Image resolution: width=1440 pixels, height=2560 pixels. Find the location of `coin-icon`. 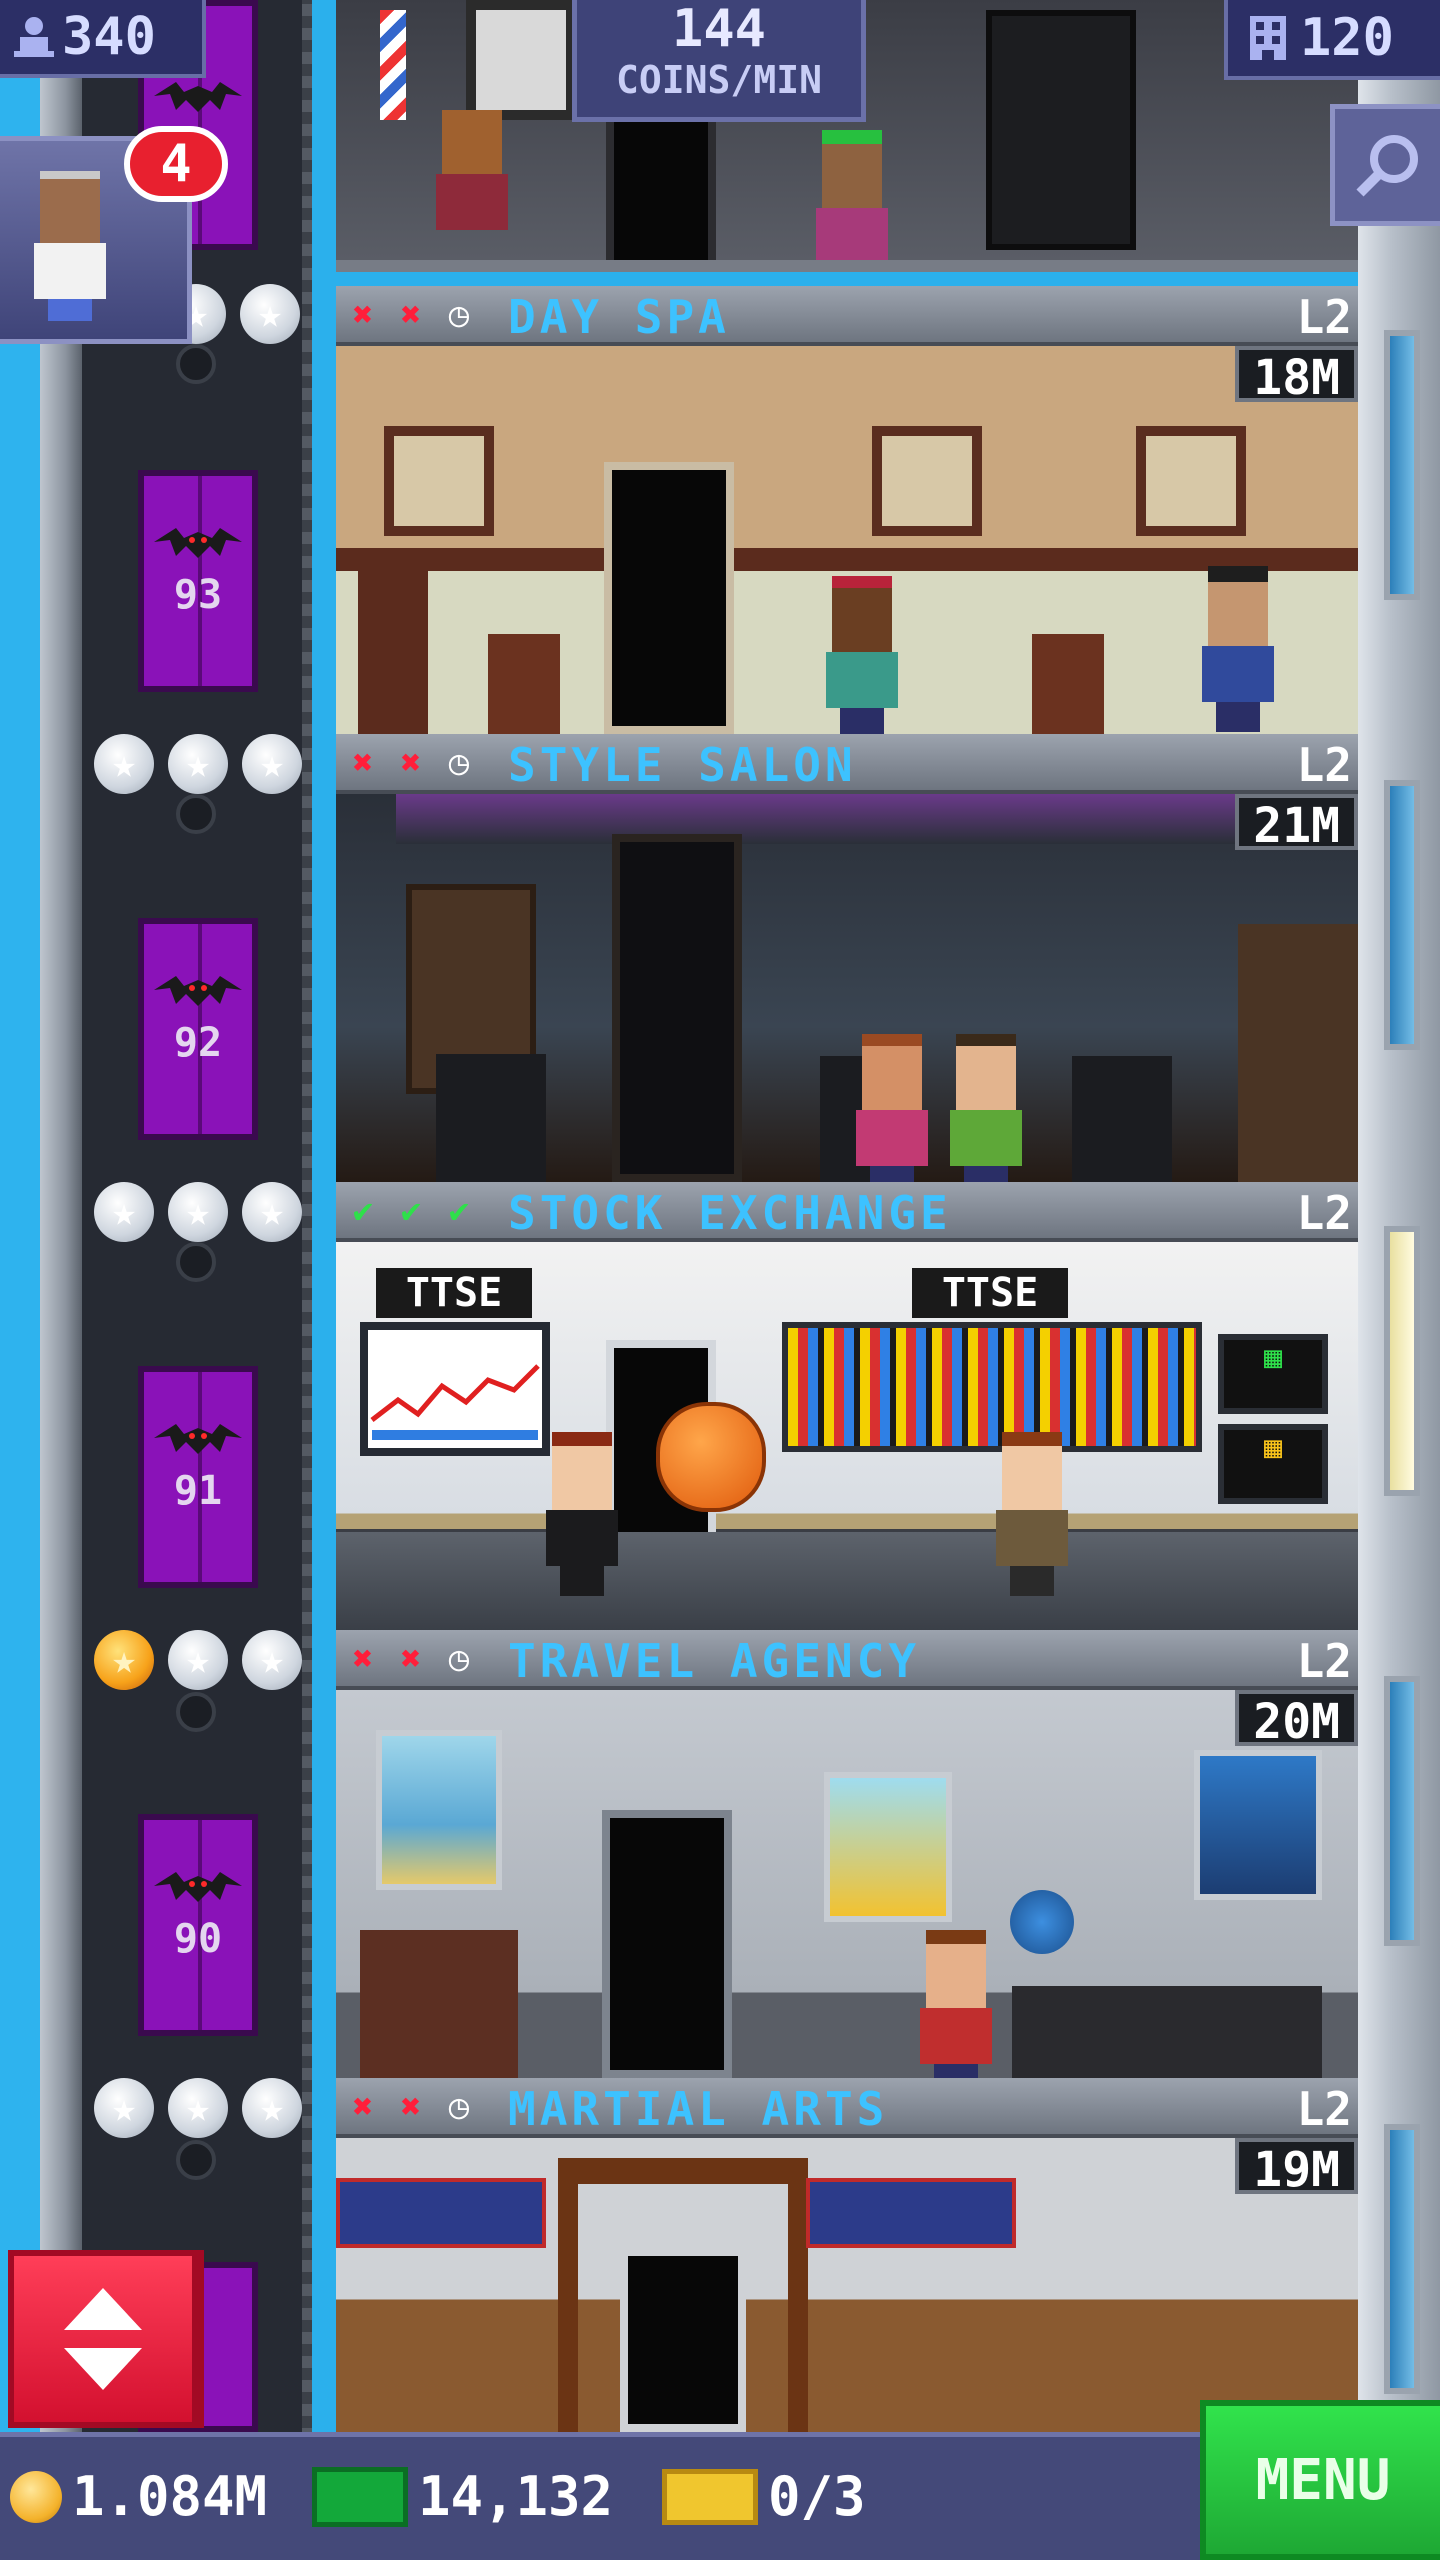

coin-icon is located at coordinates (36, 2496).